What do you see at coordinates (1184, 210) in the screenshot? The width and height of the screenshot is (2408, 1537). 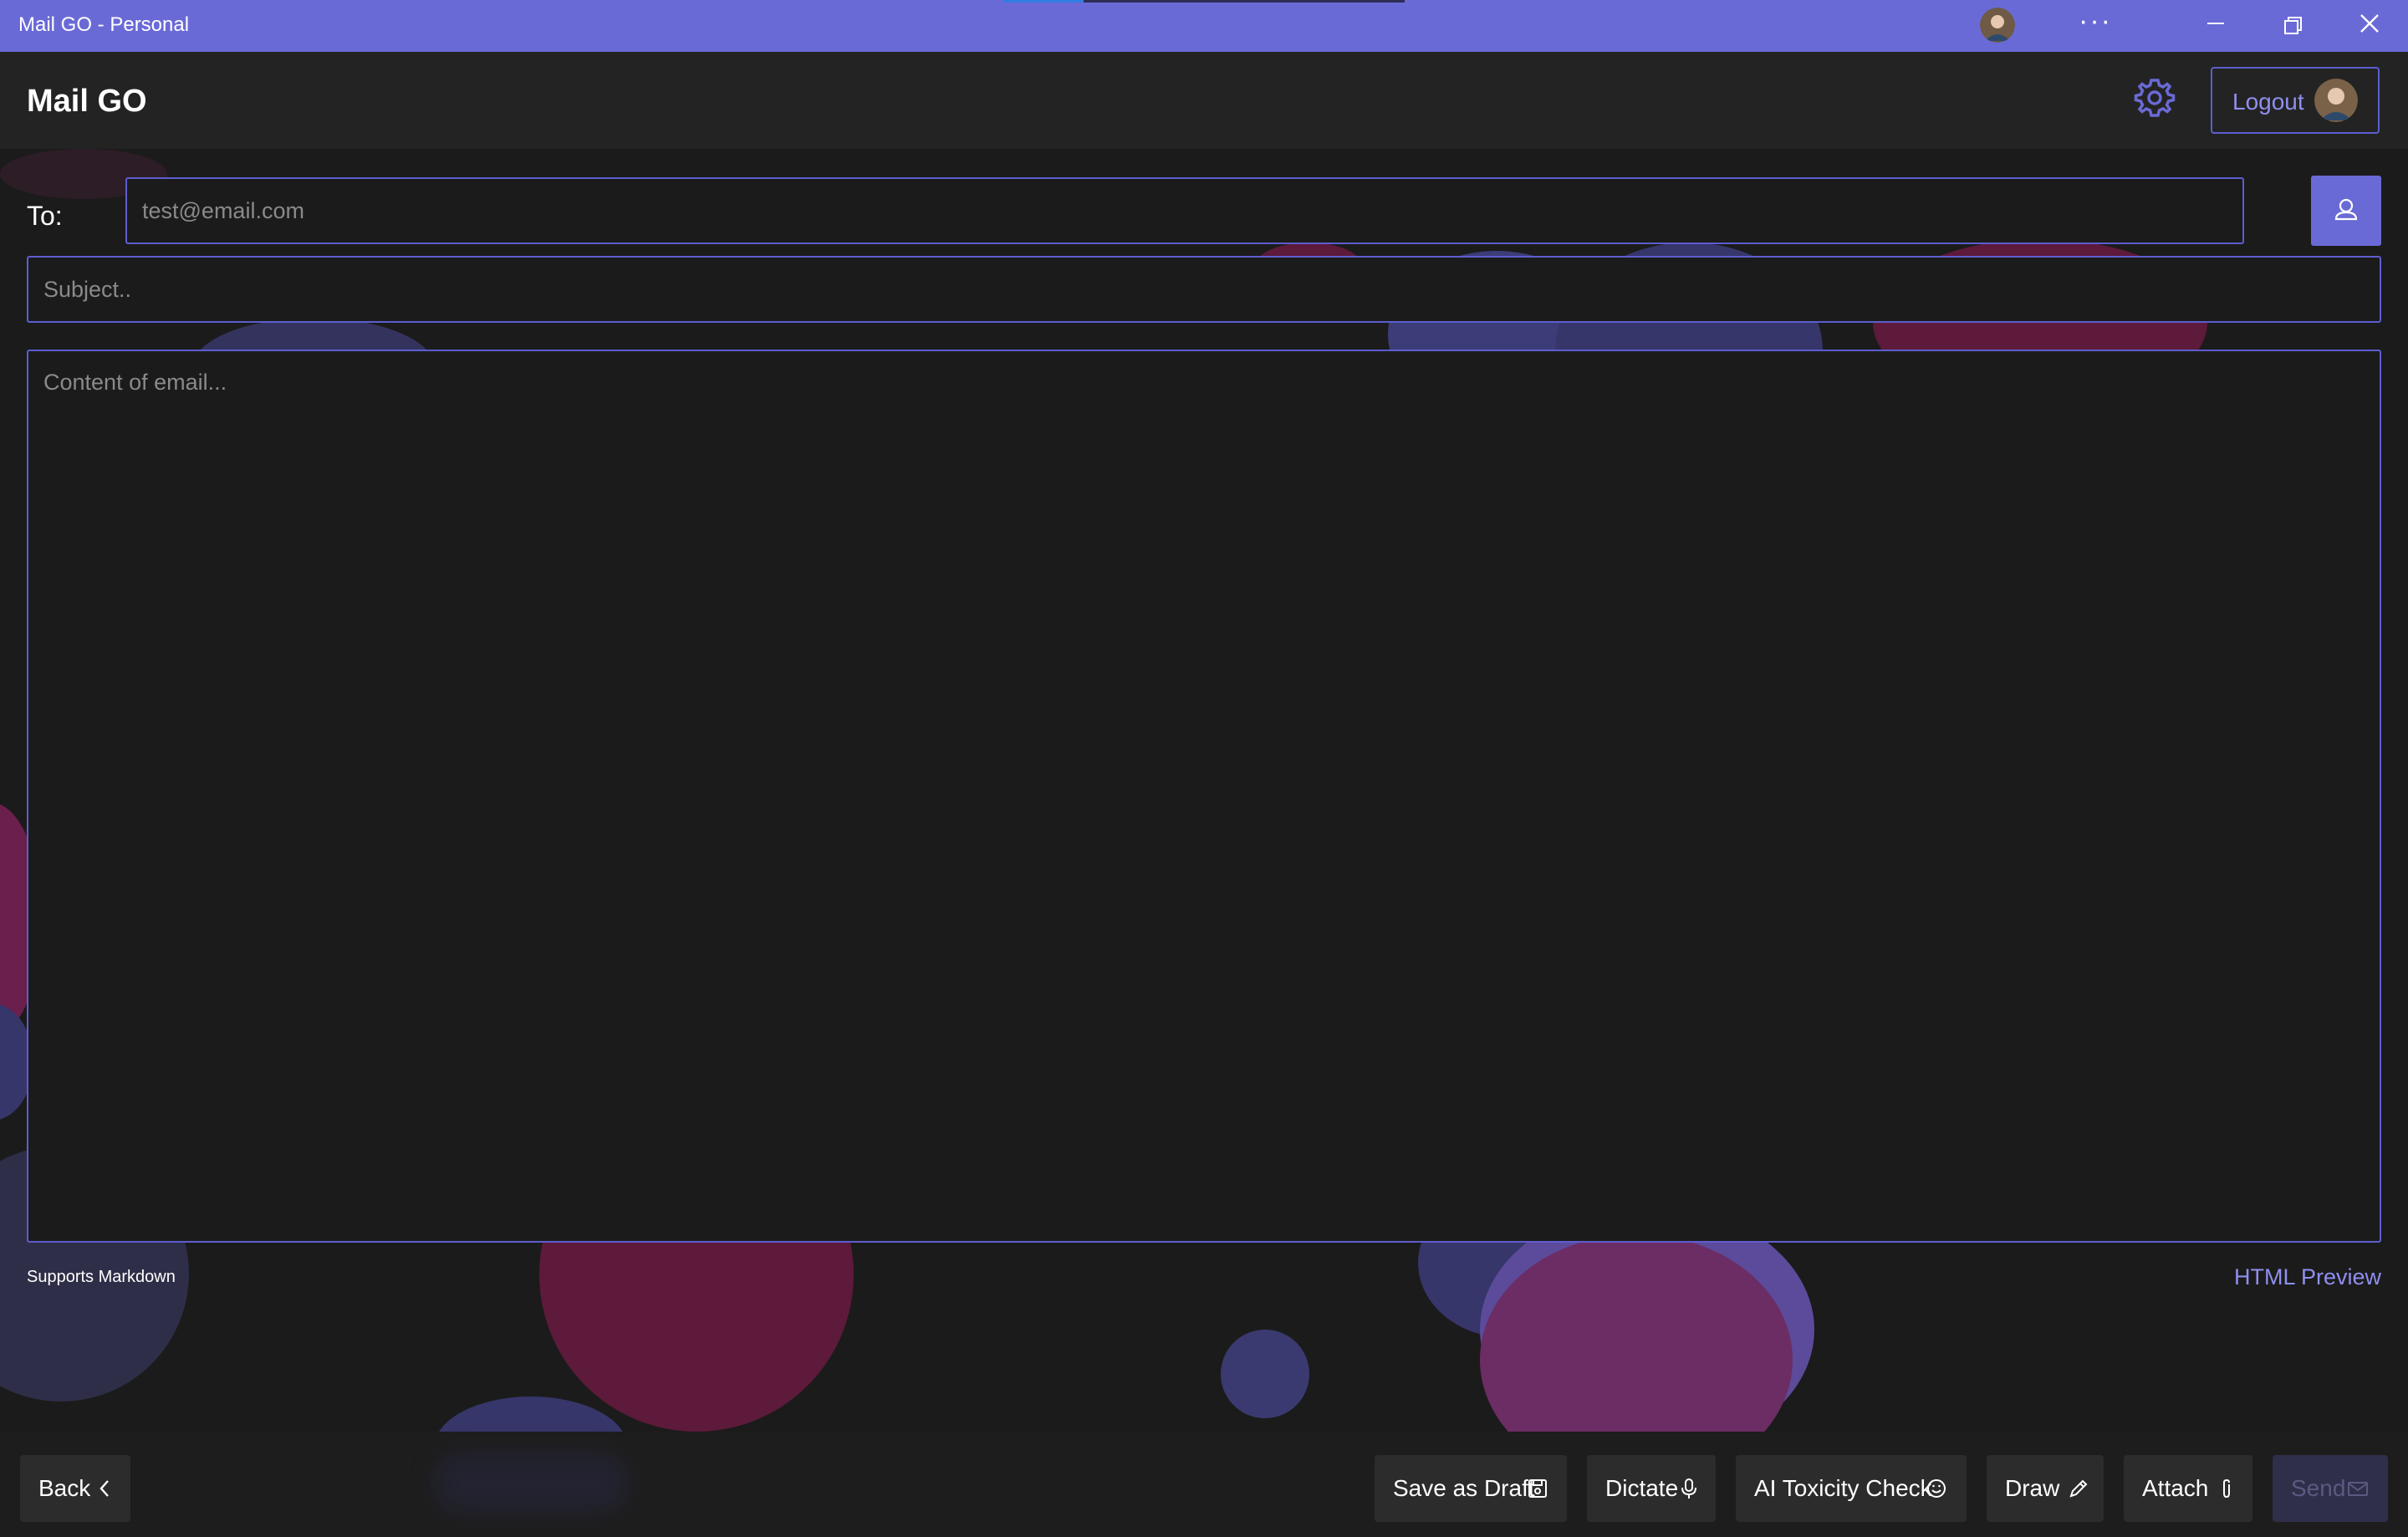 I see `recipient-input` at bounding box center [1184, 210].